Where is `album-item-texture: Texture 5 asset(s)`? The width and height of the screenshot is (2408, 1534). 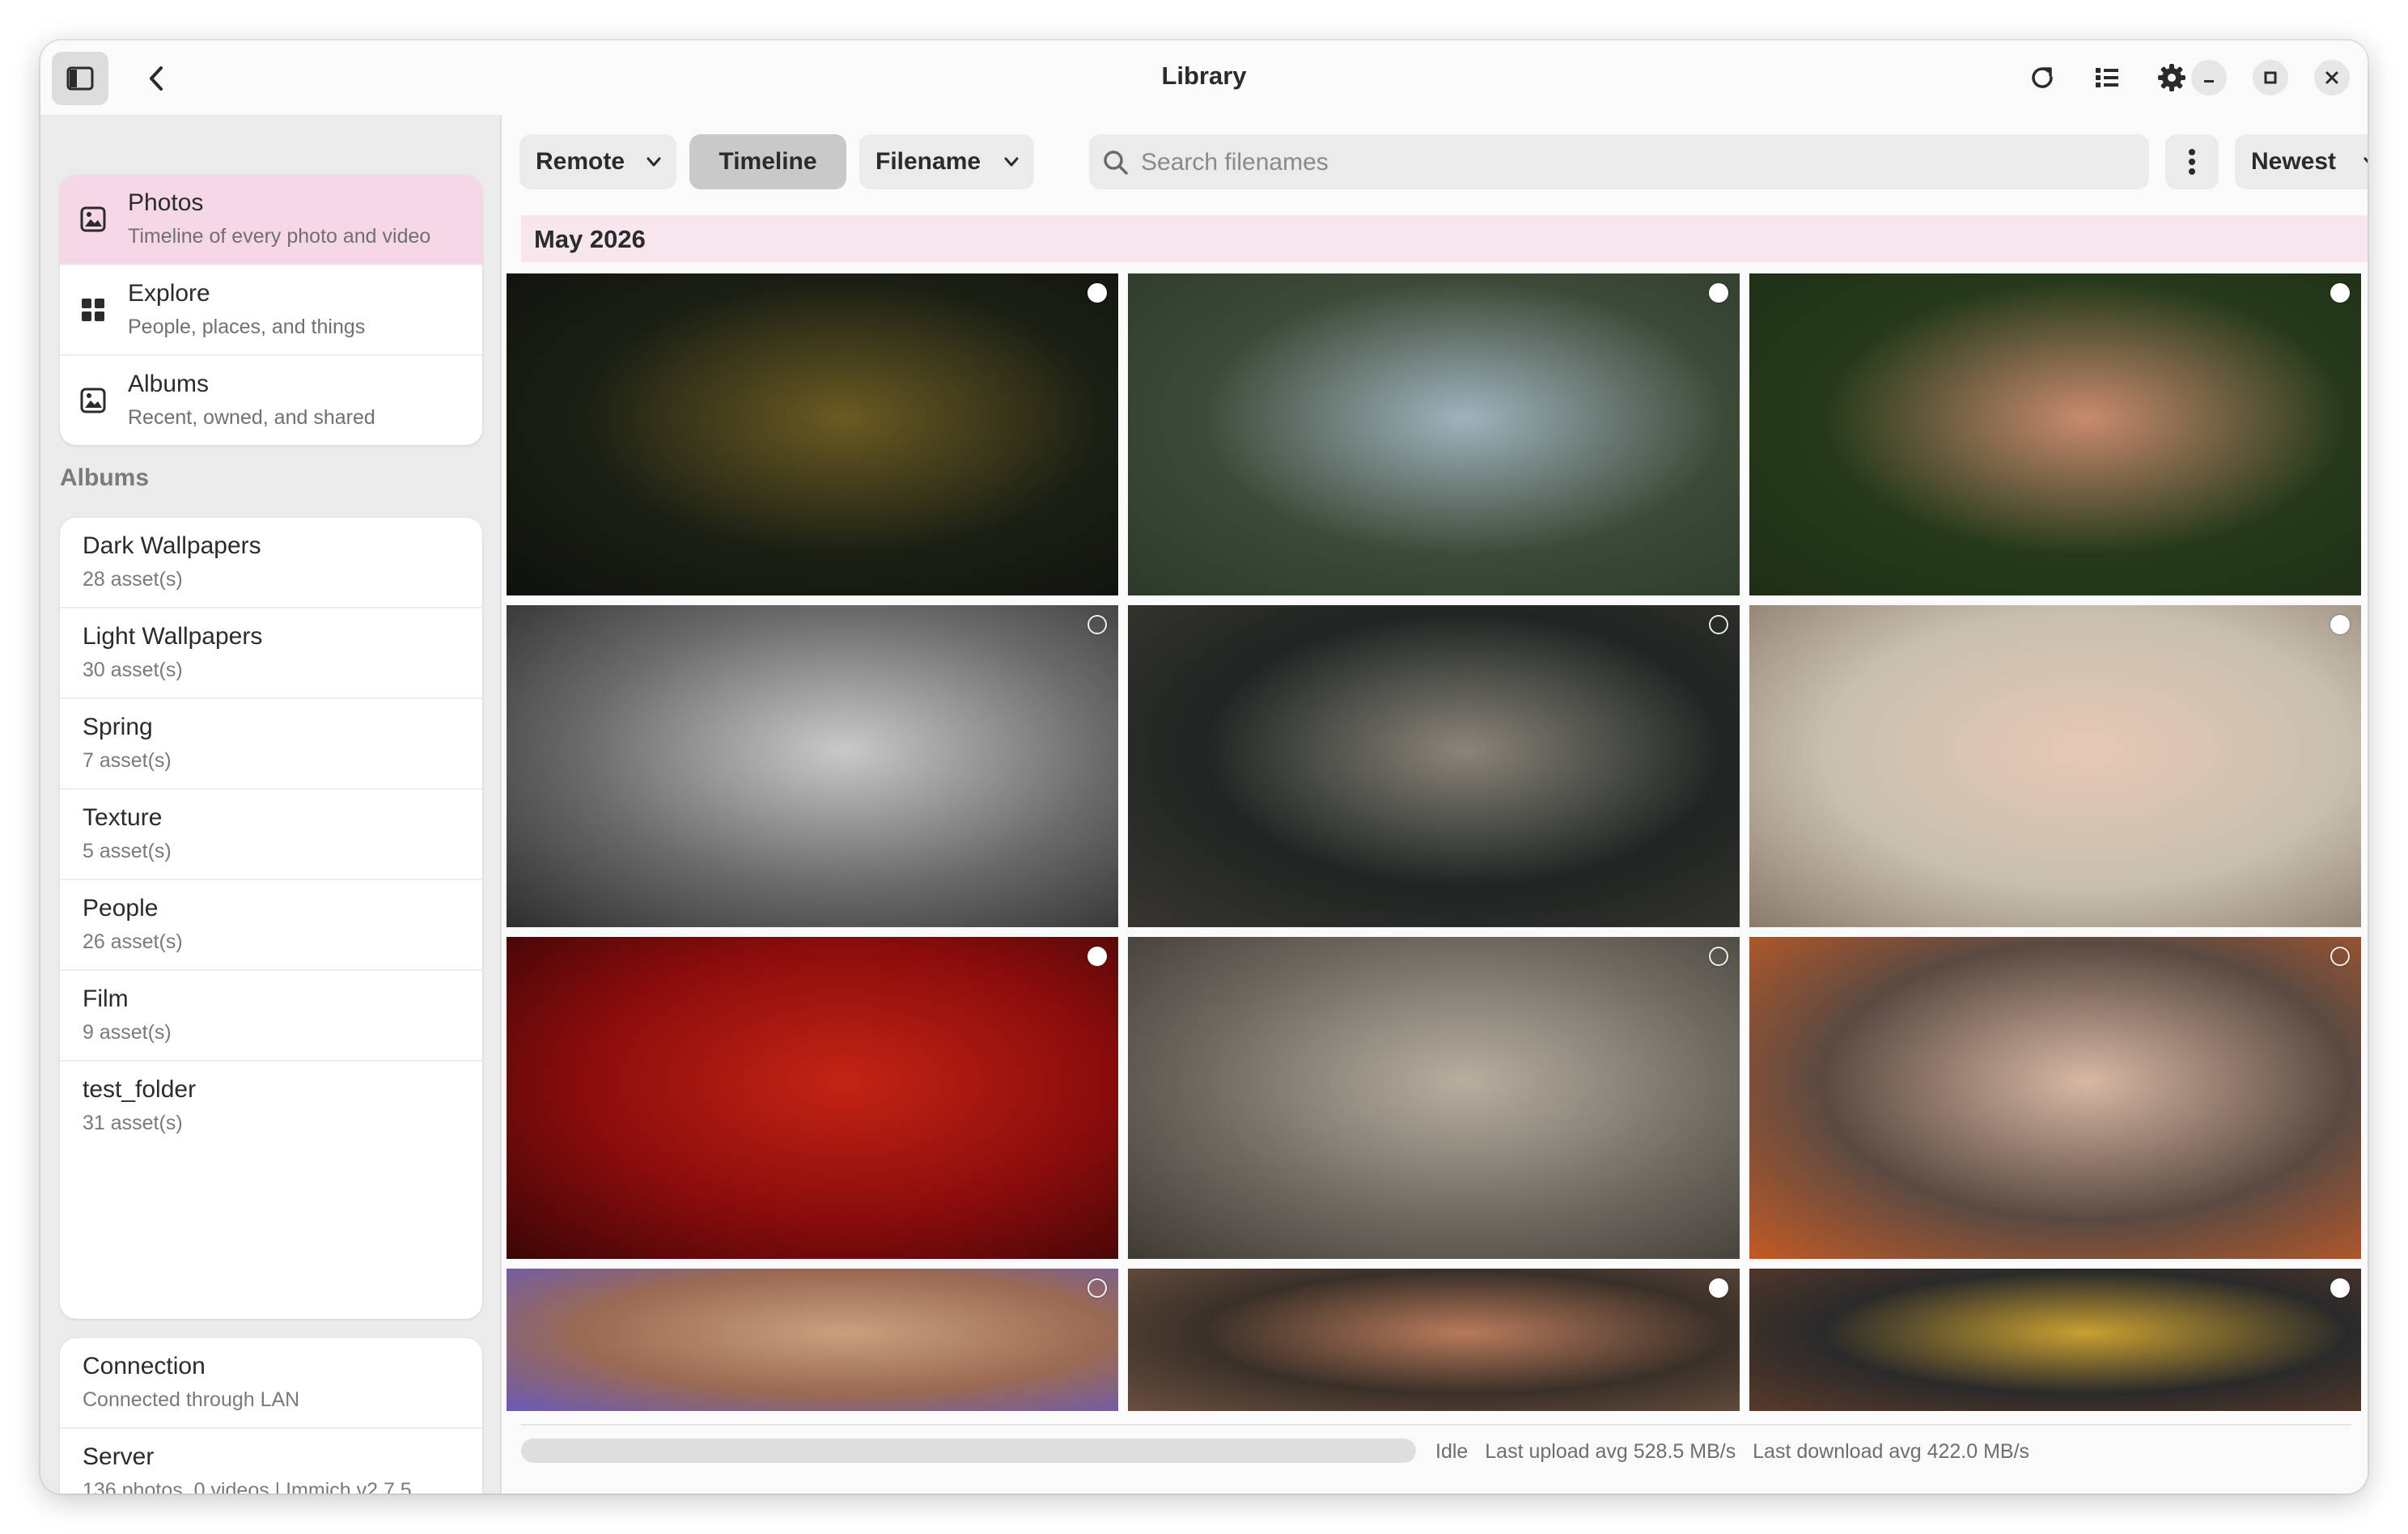
album-item-texture: Texture 5 asset(s) is located at coordinates (271, 835).